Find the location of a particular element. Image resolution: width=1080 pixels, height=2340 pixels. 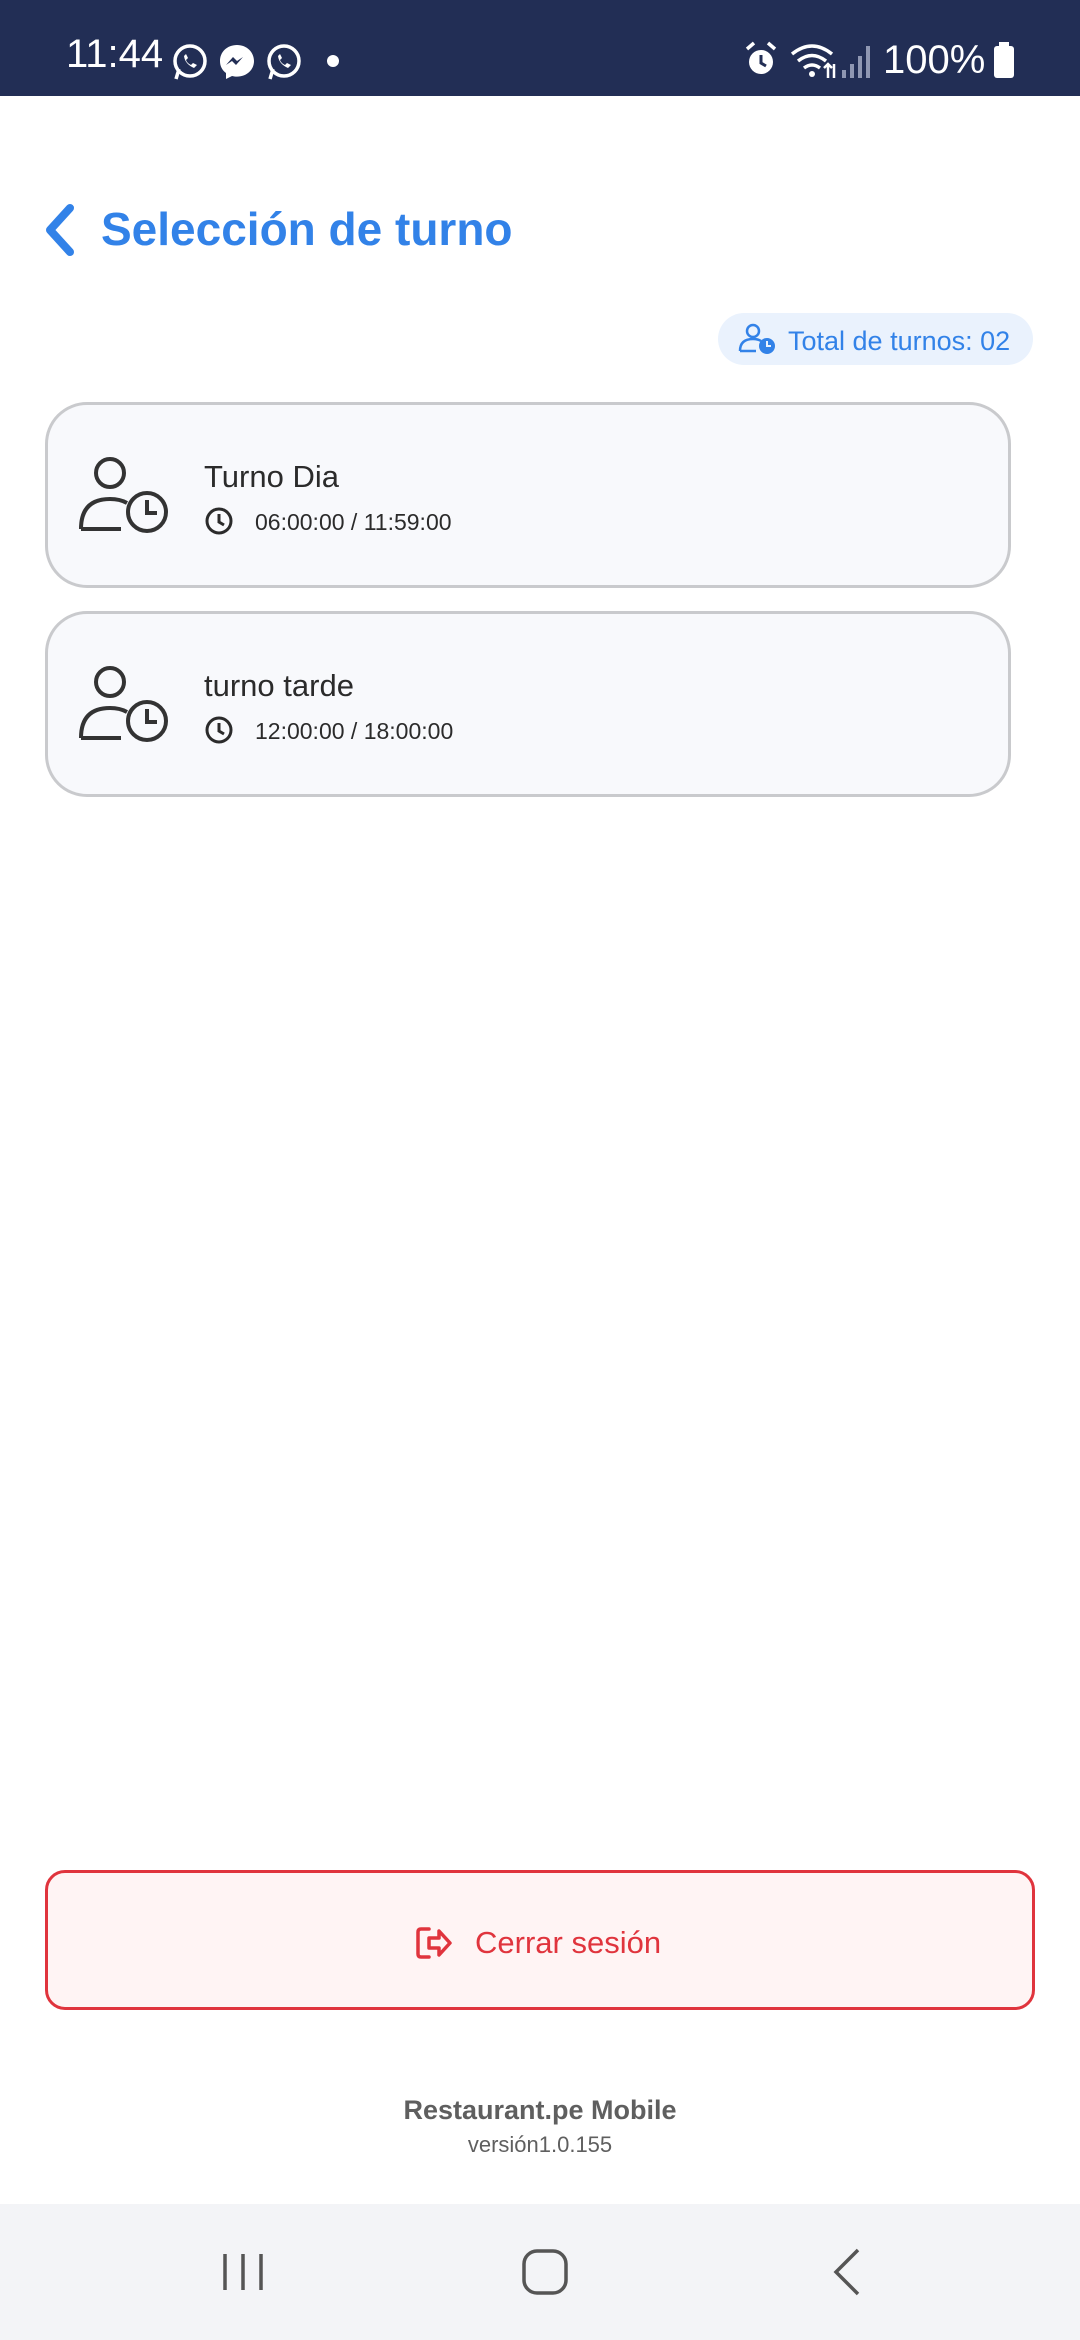

shift-name: turno tarde is located at coordinates (279, 685).